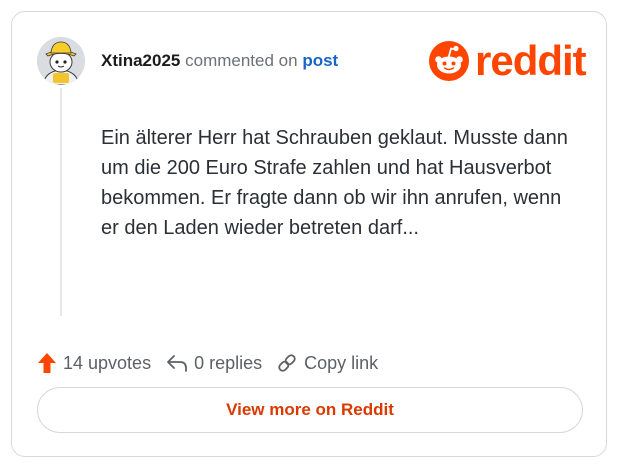 This screenshot has width=620, height=470. I want to click on copy-link-label: Copy link, so click(341, 362).